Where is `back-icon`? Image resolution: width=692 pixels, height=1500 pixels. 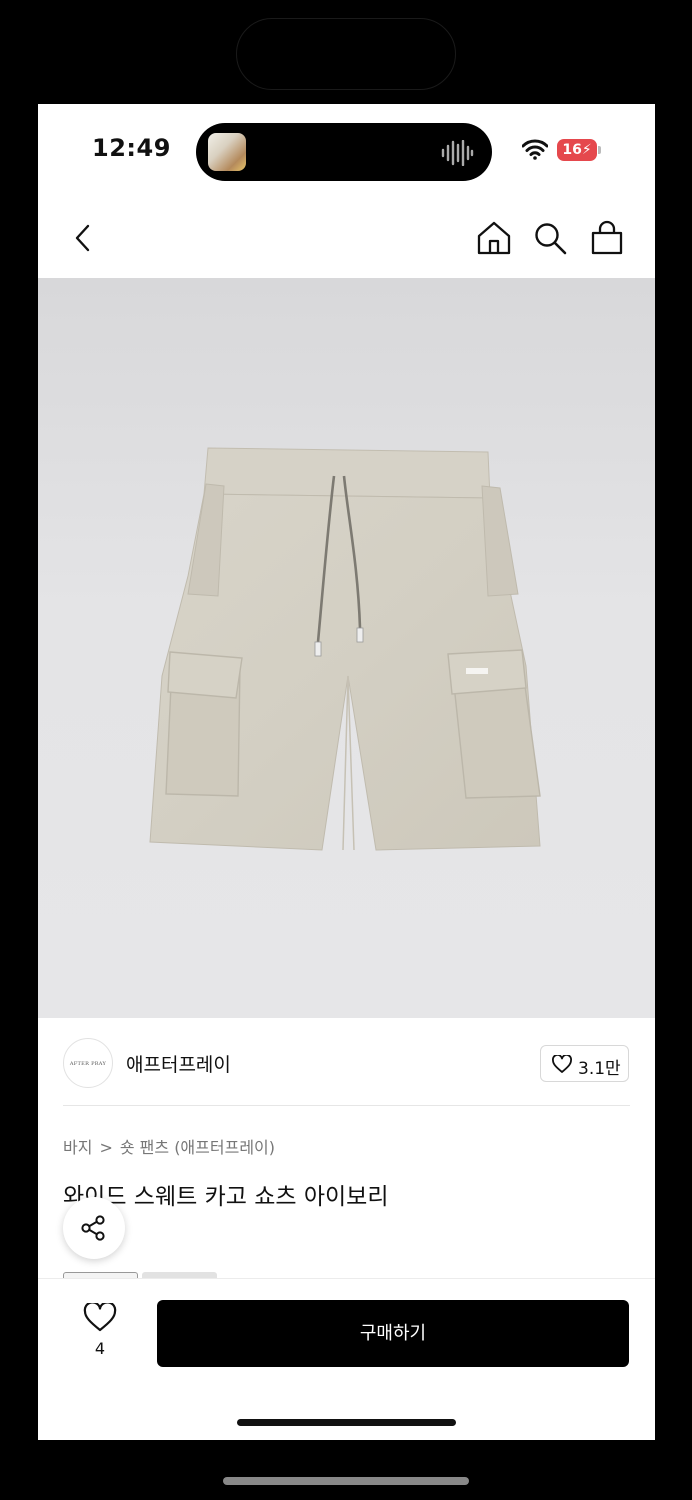 back-icon is located at coordinates (84, 238).